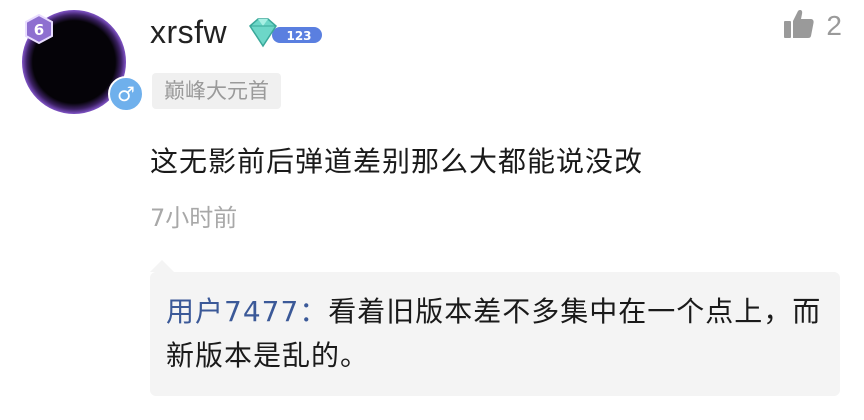 Image resolution: width=864 pixels, height=420 pixels. I want to click on male-icon: ♂, so click(126, 94).